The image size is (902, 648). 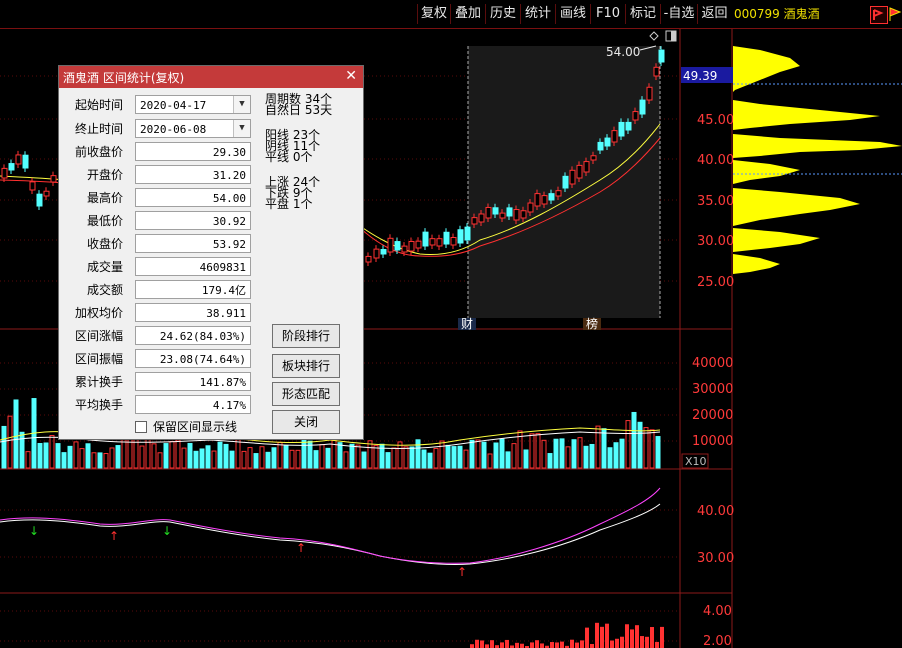 What do you see at coordinates (193, 104) in the screenshot?
I see `start-date-select: 2020-04-17 ▼` at bounding box center [193, 104].